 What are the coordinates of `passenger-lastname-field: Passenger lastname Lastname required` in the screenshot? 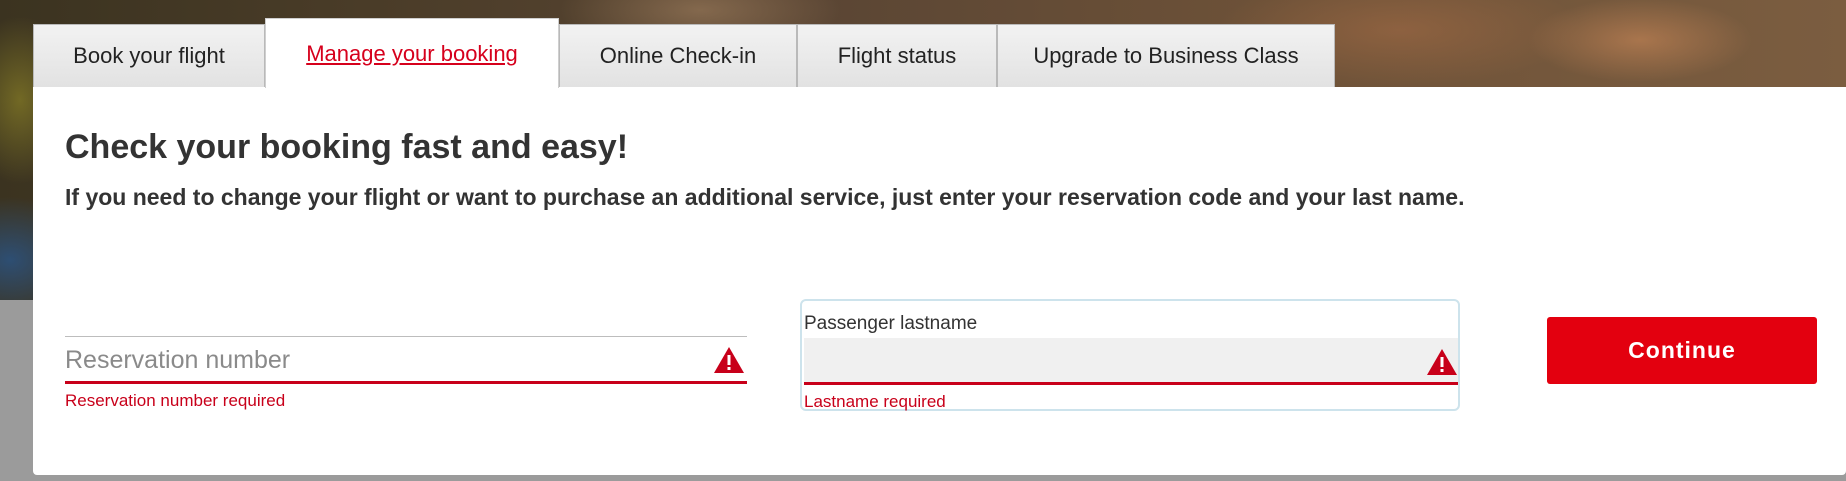 It's located at (1130, 355).